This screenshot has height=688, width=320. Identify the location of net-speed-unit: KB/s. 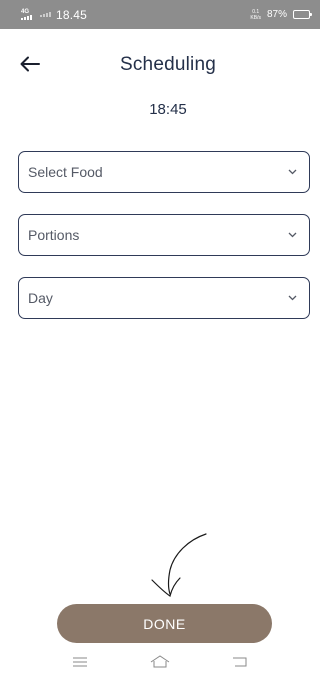
(255, 17).